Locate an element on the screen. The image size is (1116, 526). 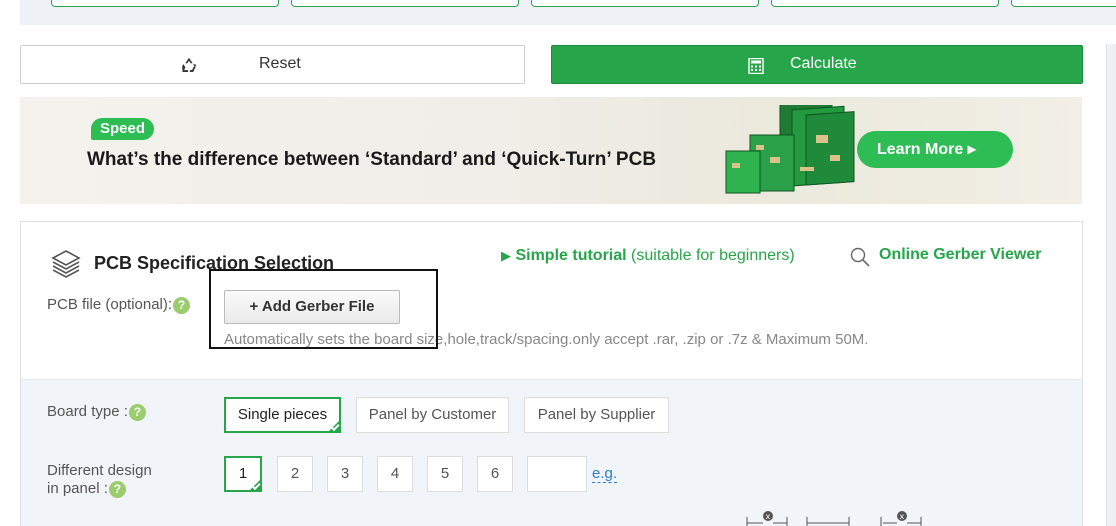
design-count-2: 2 is located at coordinates (295, 474).